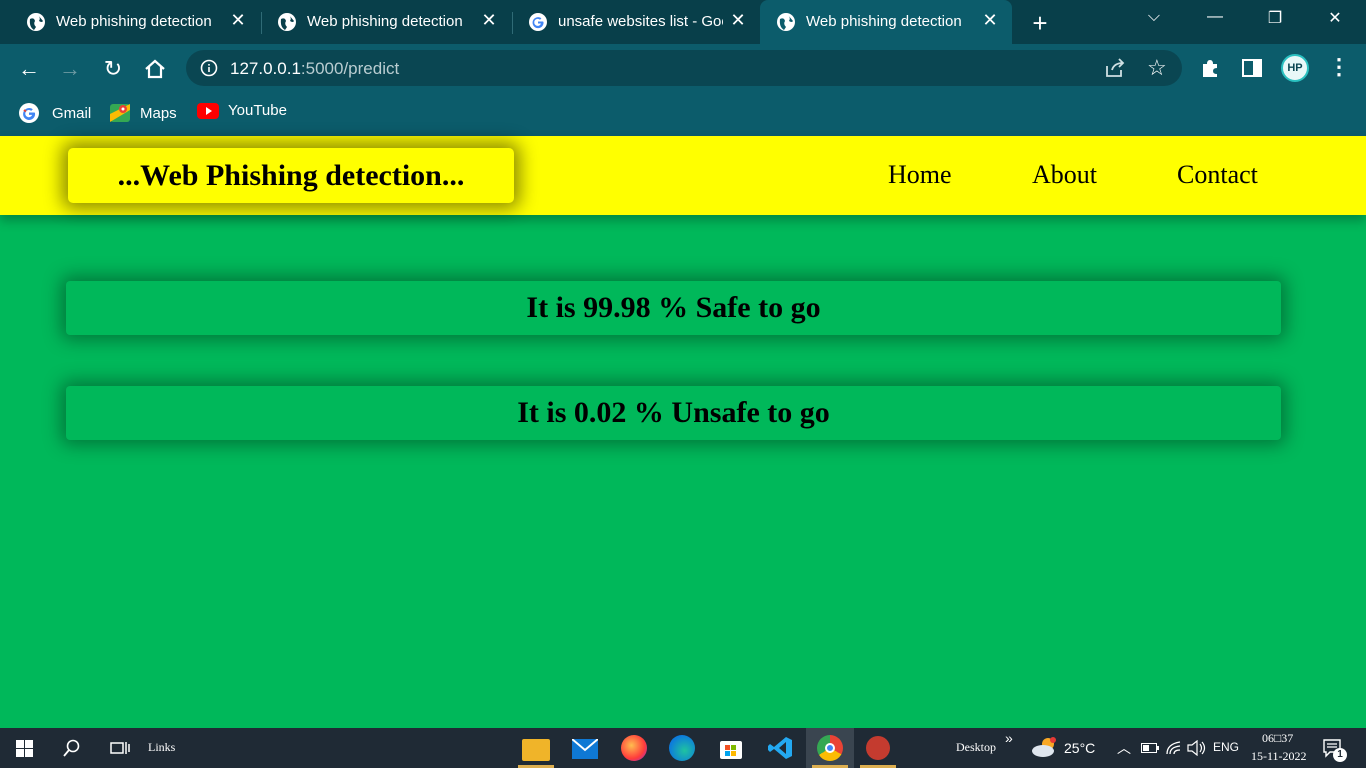 Image resolution: width=1366 pixels, height=768 pixels. What do you see at coordinates (683, 114) in the screenshot?
I see `bookmarks-bar: Gmail Maps YouTube` at bounding box center [683, 114].